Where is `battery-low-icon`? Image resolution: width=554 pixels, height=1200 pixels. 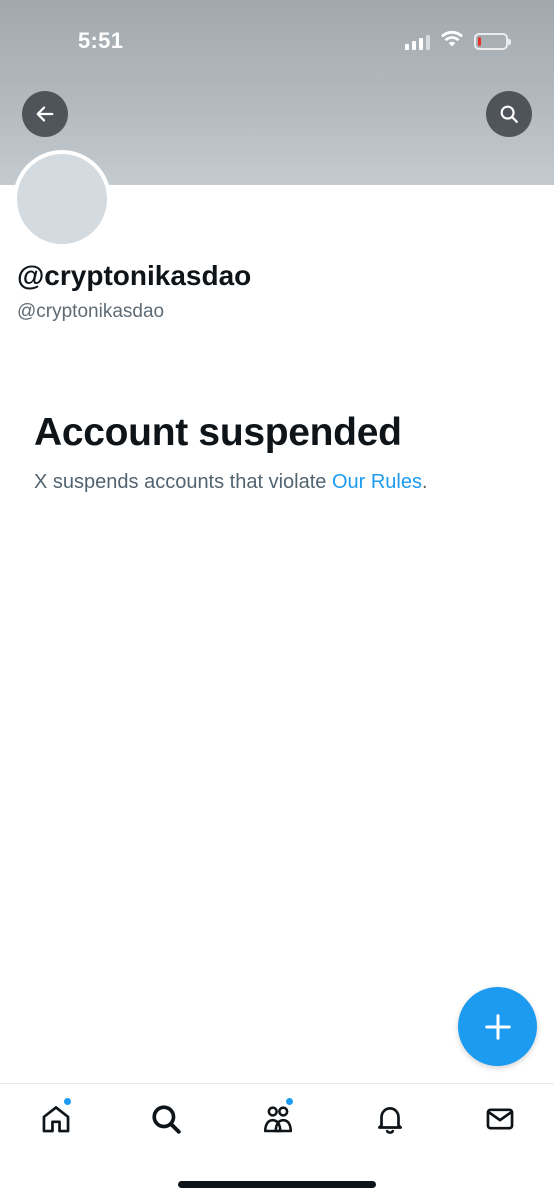
battery-low-icon is located at coordinates (492, 41).